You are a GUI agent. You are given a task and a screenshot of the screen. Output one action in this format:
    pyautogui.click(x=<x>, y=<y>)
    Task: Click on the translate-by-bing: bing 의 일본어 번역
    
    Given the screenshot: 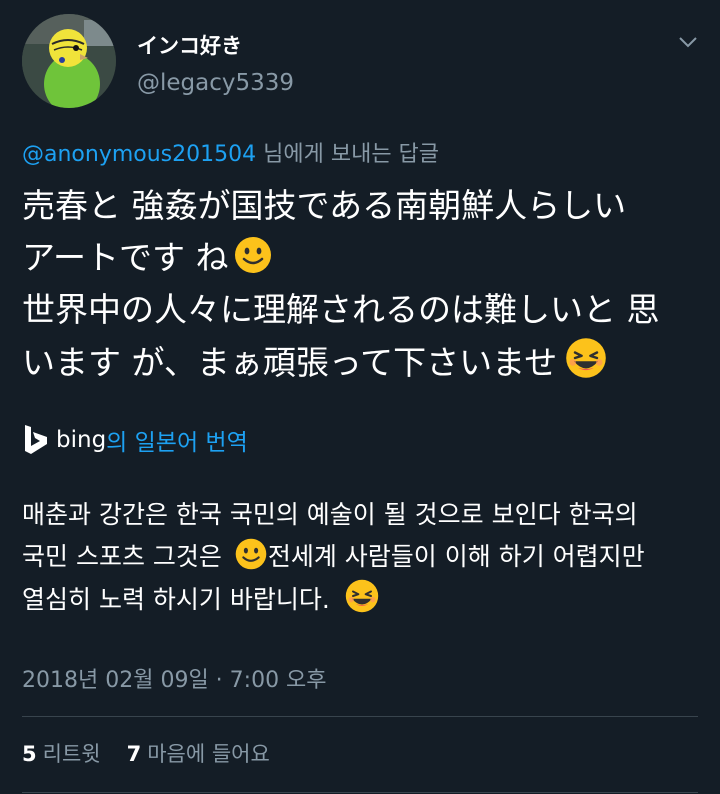 What is the action you would take?
    pyautogui.click(x=135, y=440)
    